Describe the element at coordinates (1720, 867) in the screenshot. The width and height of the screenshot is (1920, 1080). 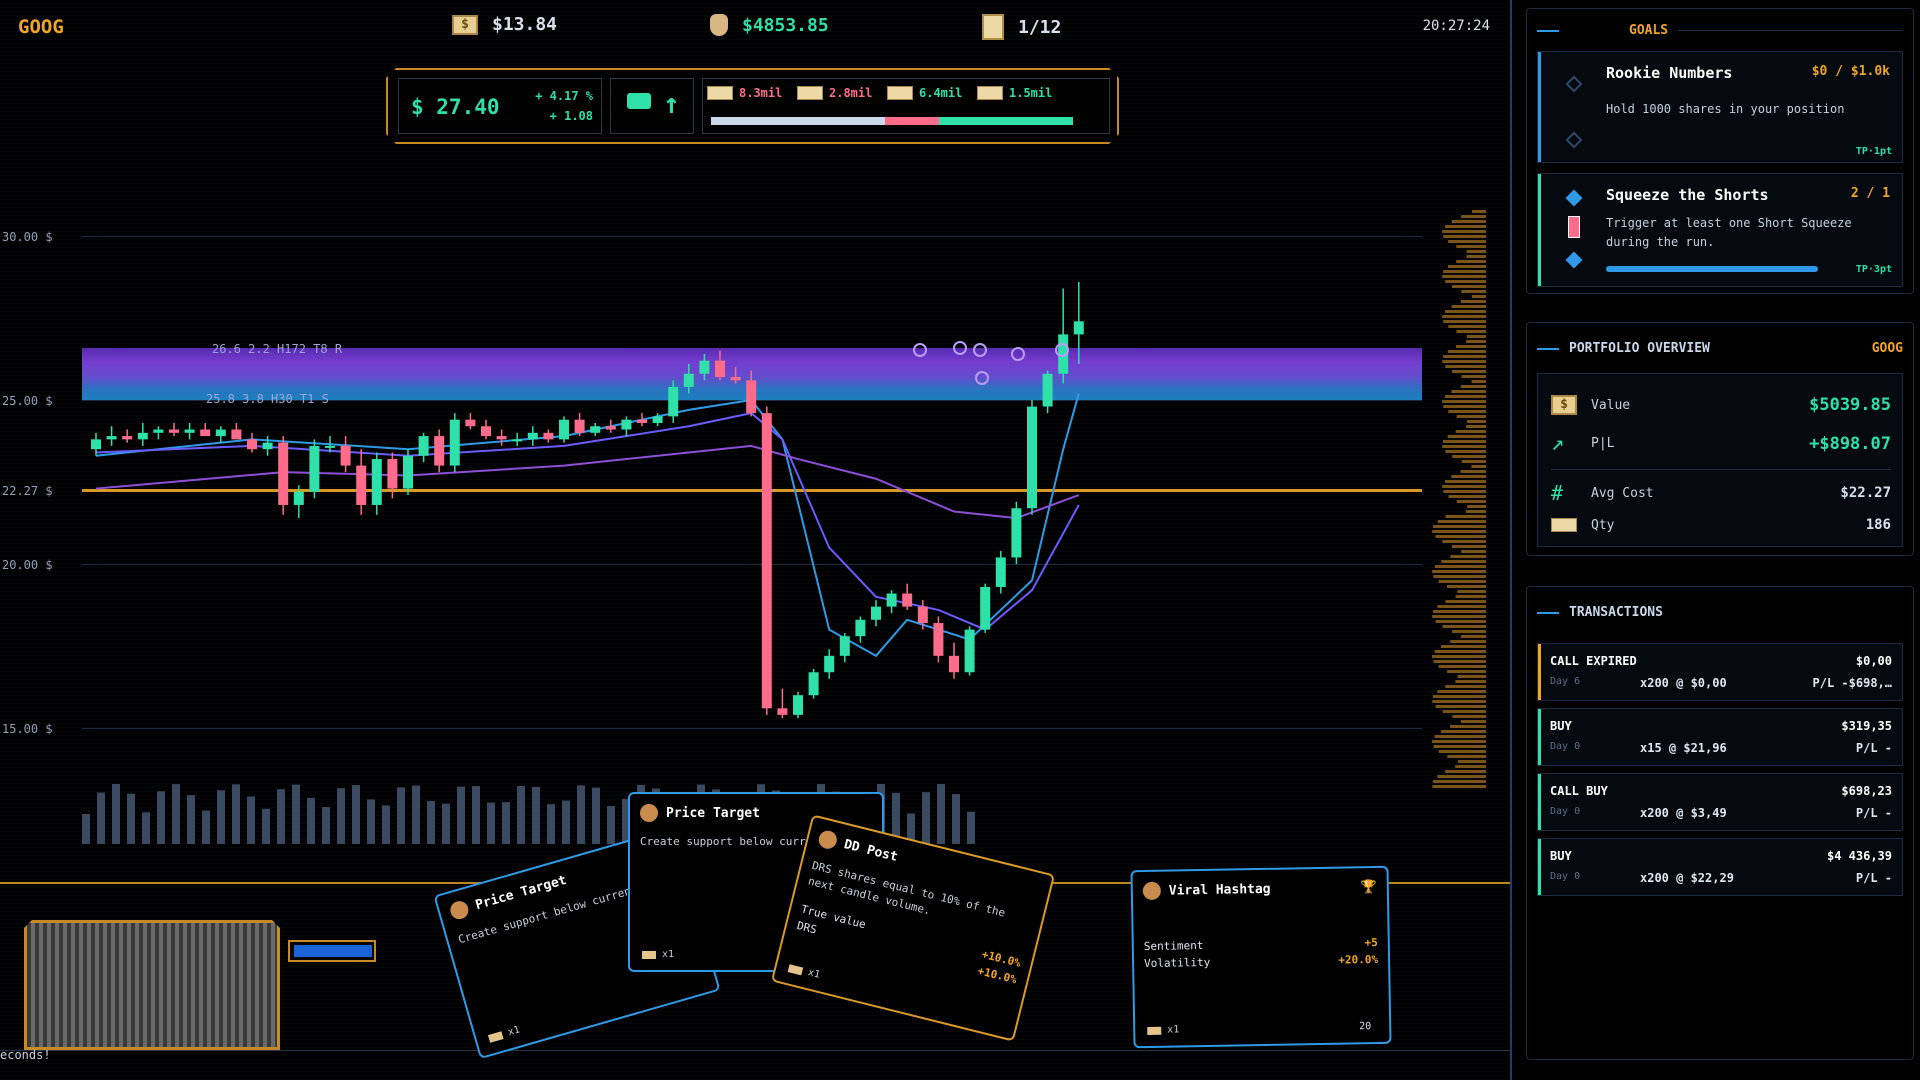
I see `transaction-row: BUY $4 436,39 Day 0 x200 @ $22,29 P/L -` at that location.